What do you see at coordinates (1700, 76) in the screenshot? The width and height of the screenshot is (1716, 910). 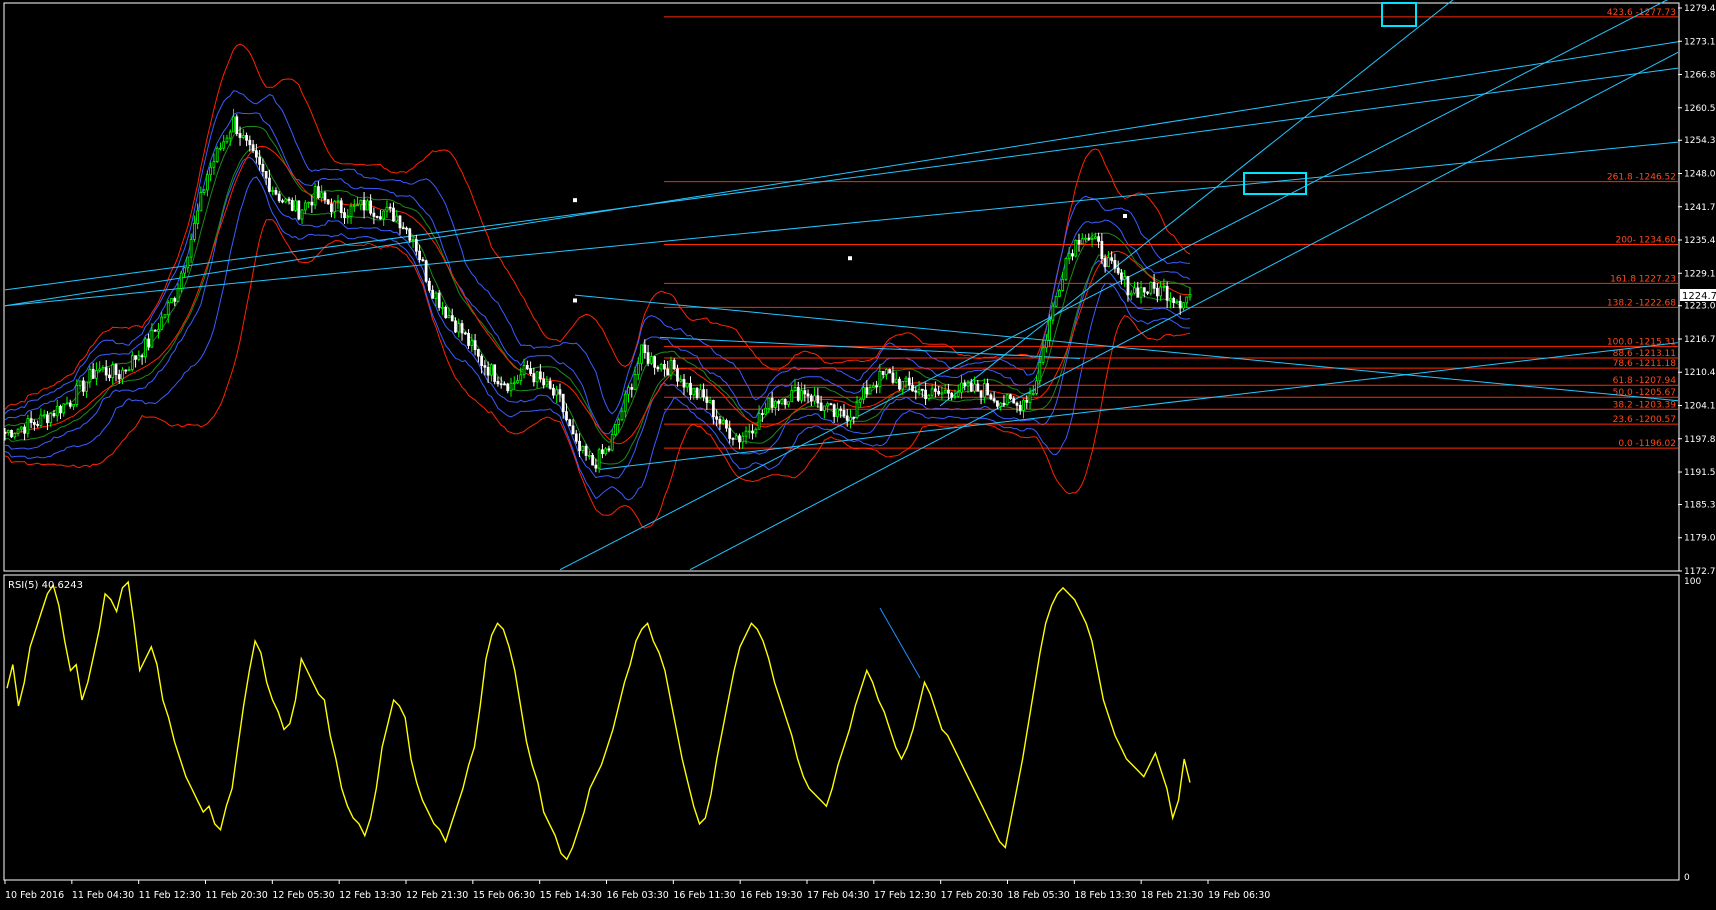 I see `price-tick-label: 1266.80` at bounding box center [1700, 76].